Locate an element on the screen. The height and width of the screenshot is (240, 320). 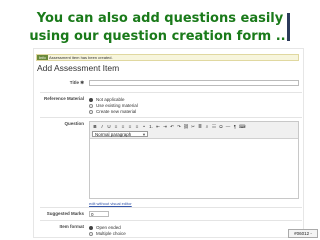
marks-label: Suggested Marks is located at coordinates (65, 213).